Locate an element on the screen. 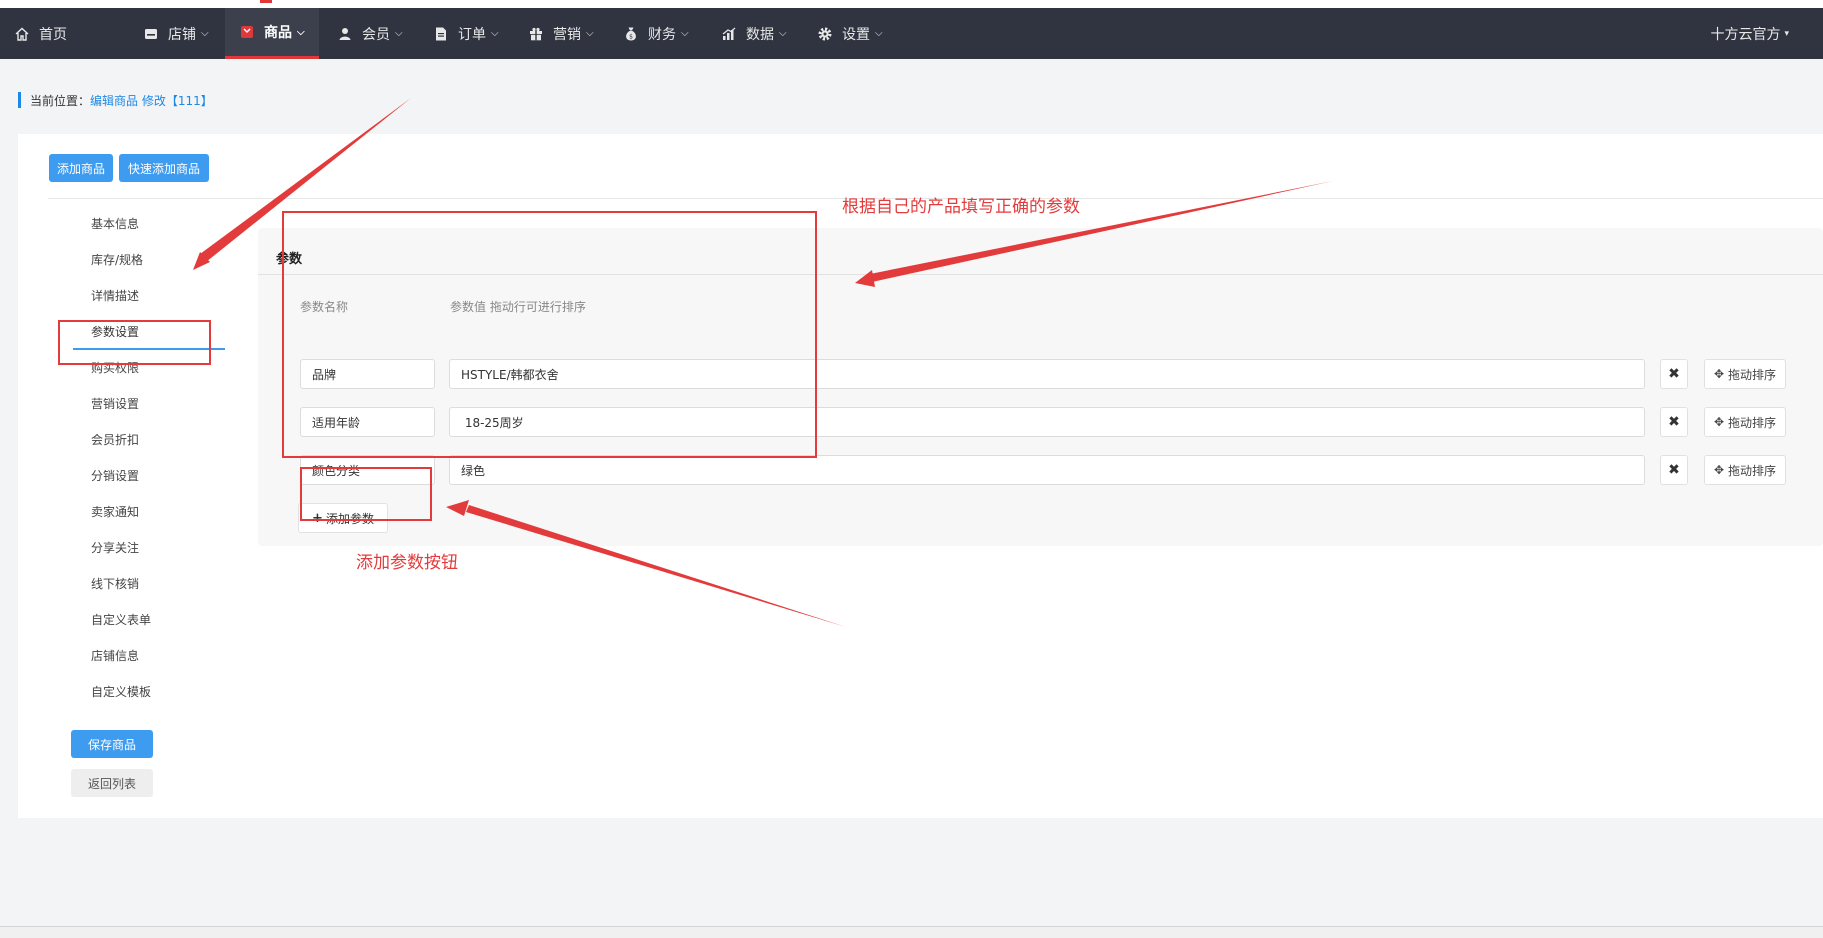  arrow-to-add-button is located at coordinates (646, 563).